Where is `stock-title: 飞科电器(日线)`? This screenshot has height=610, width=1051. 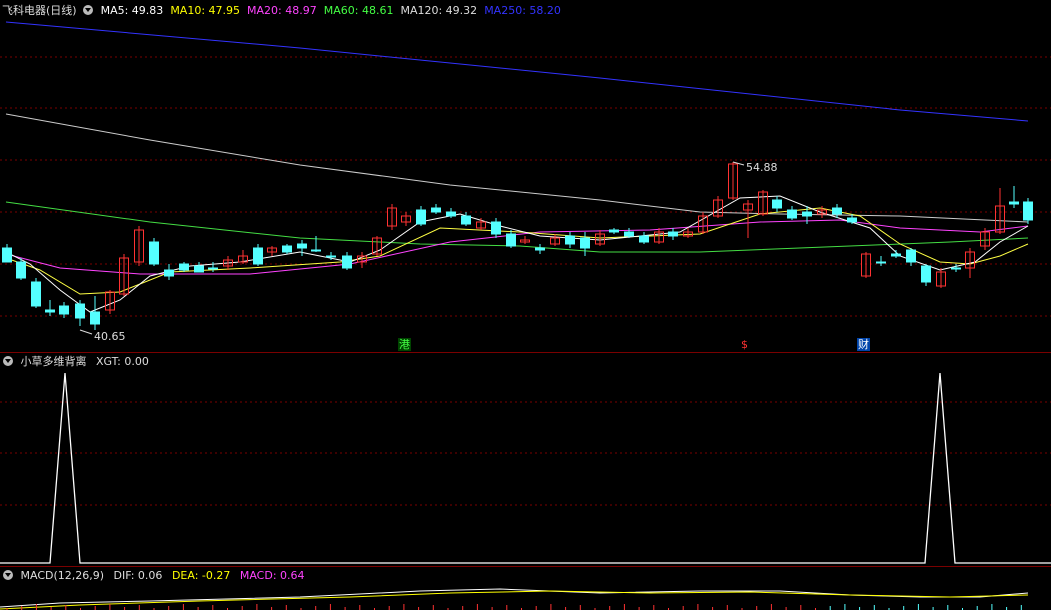
stock-title: 飞科电器(日线) is located at coordinates (39, 10).